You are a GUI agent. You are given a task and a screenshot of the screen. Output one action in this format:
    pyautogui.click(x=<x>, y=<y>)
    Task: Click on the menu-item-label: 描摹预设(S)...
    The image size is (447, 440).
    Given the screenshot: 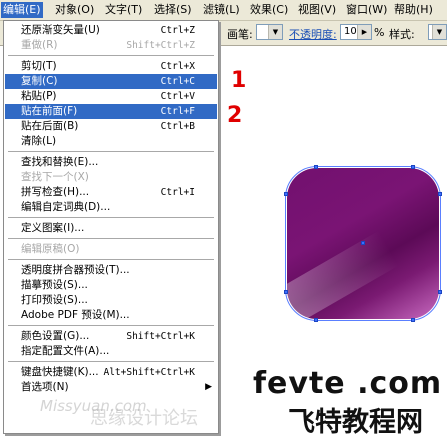 What is the action you would take?
    pyautogui.click(x=54, y=285)
    